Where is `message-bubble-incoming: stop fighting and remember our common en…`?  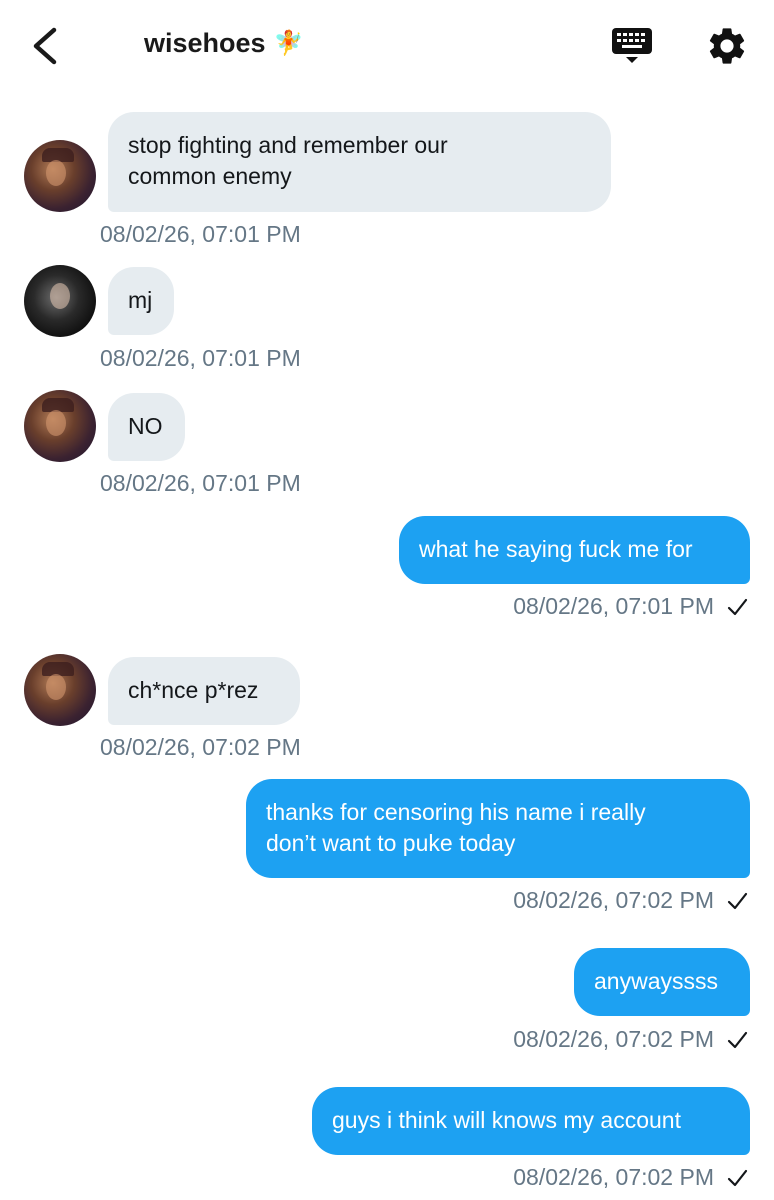
message-bubble-incoming: stop fighting and remember our common en… is located at coordinates (359, 162).